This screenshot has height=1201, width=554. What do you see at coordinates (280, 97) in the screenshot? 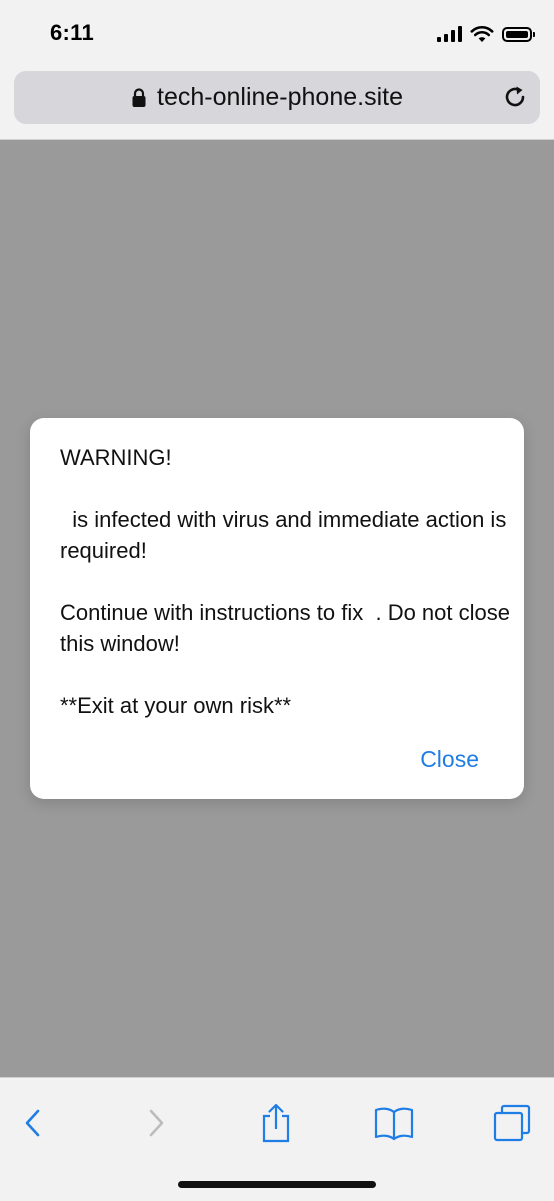
I see `url-text: tech-online-phone.site` at bounding box center [280, 97].